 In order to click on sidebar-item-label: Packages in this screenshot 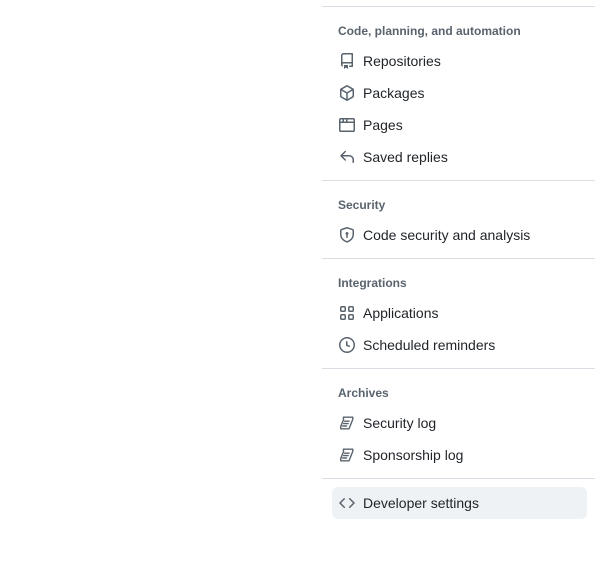, I will do `click(394, 93)`.